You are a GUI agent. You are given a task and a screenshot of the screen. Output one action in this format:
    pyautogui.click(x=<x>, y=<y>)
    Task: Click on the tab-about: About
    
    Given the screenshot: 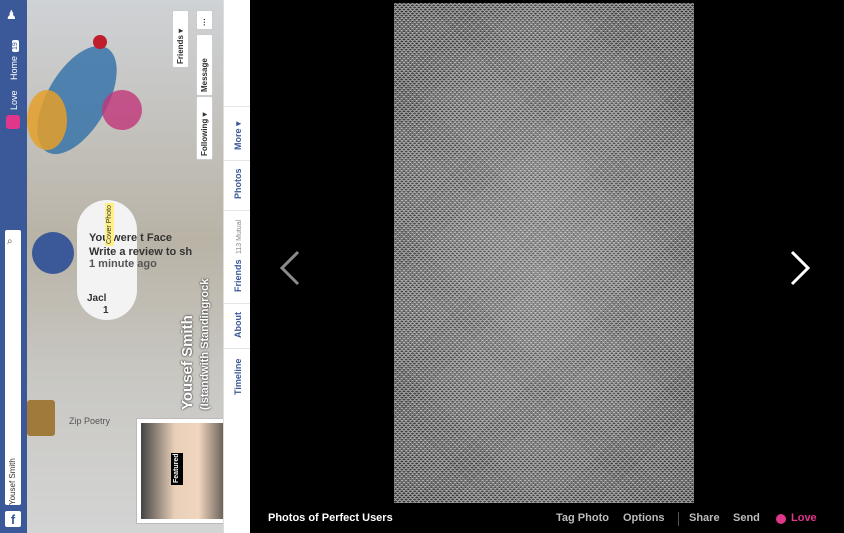 What is the action you would take?
    pyautogui.click(x=238, y=325)
    